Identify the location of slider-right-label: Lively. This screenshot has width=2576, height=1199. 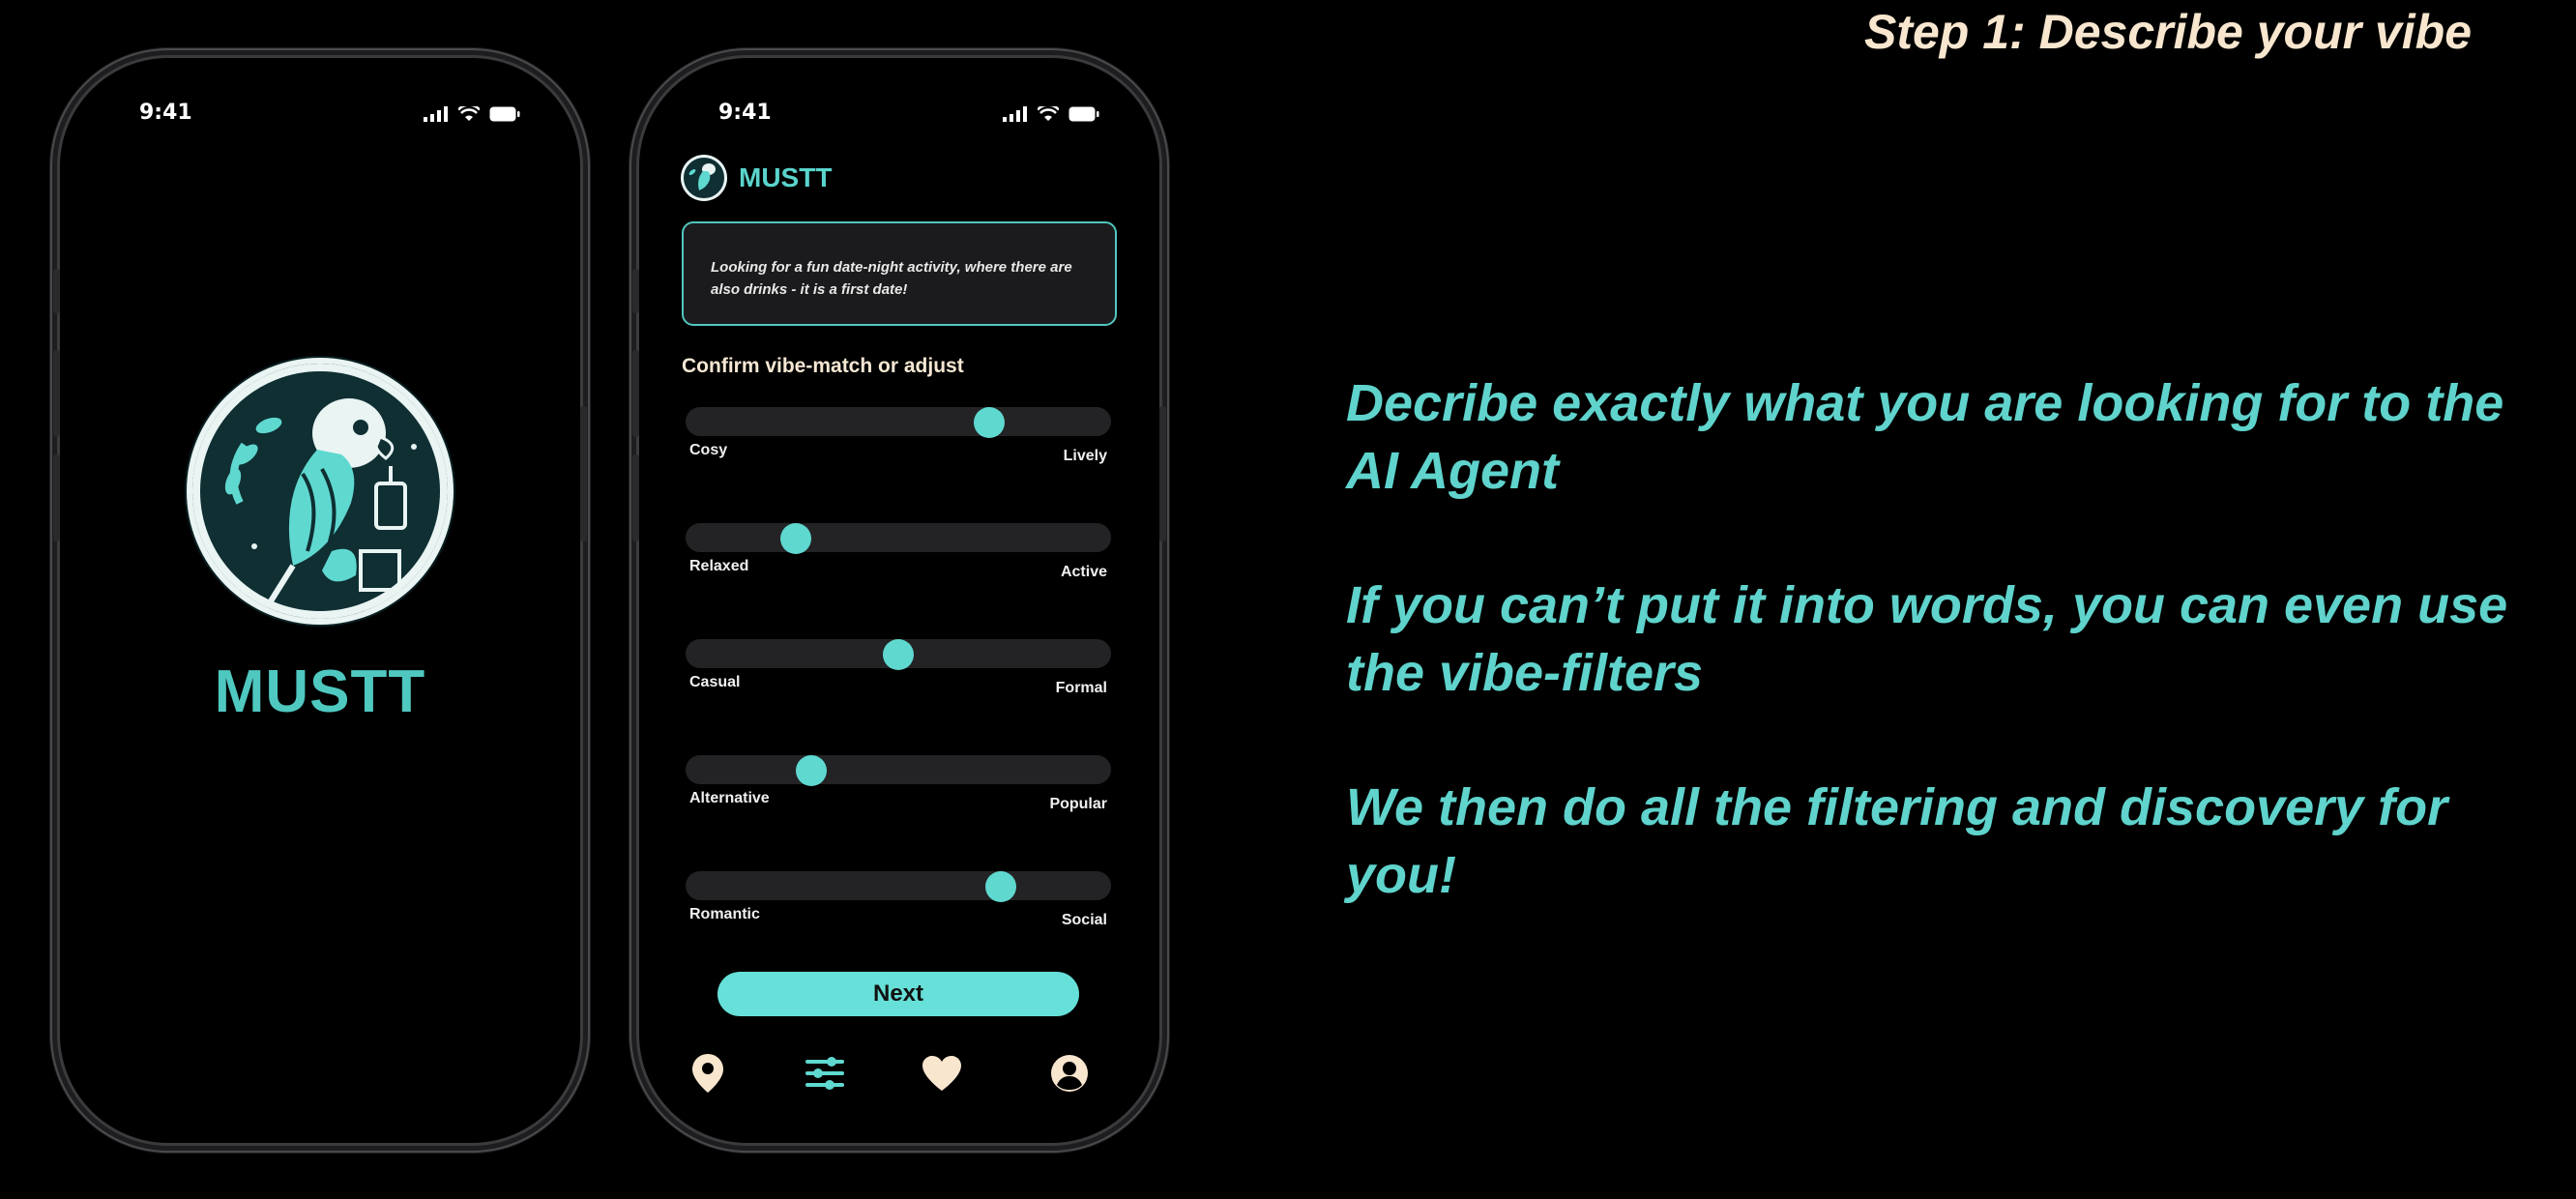
(1085, 456).